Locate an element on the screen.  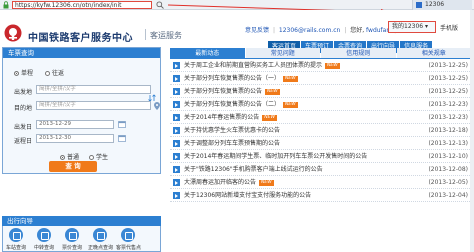
trip-type-roundtrip: 往返 is located at coordinates (54, 72).